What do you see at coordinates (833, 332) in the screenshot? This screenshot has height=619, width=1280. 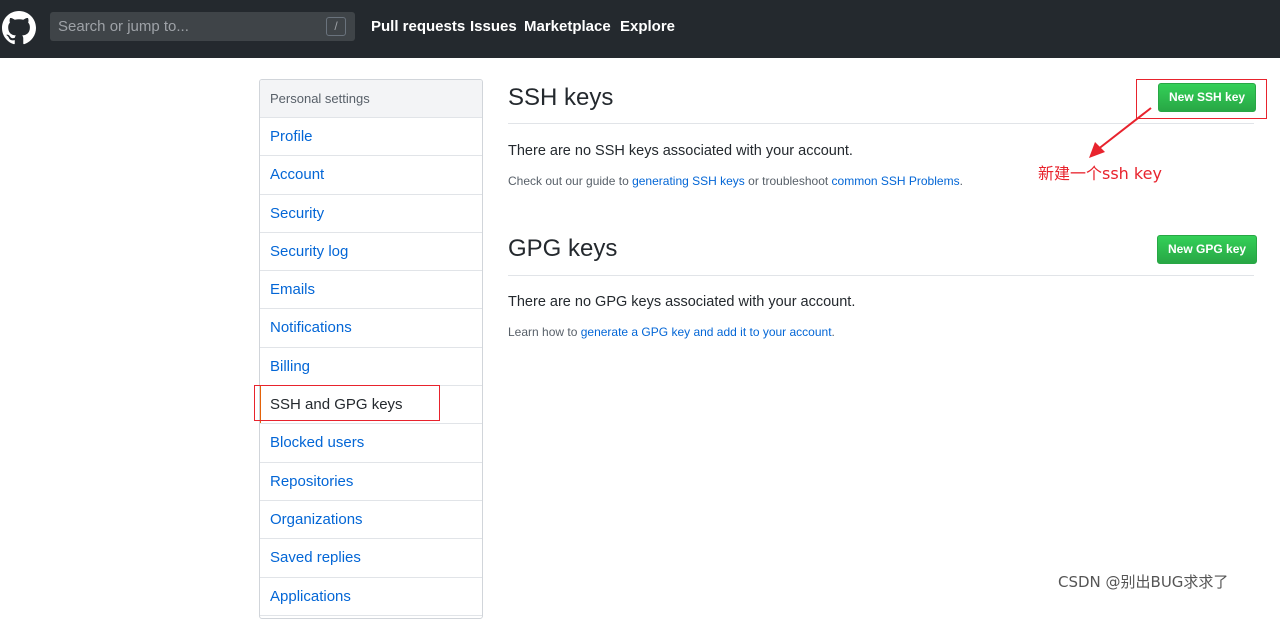 I see `gpg-note-suffix: .` at bounding box center [833, 332].